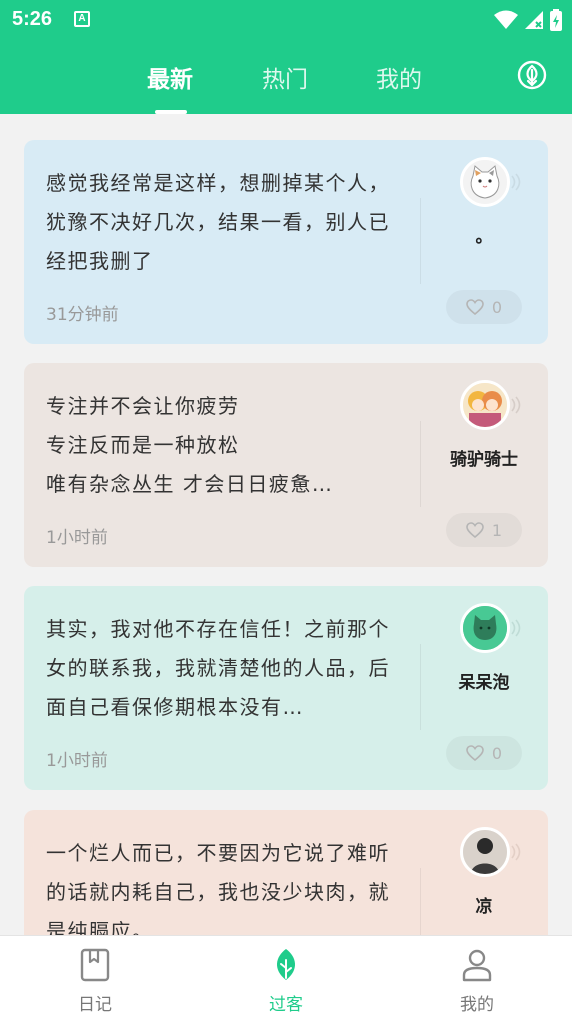 The image size is (572, 1016). Describe the element at coordinates (399, 77) in the screenshot. I see `tab-mine: 我的` at that location.